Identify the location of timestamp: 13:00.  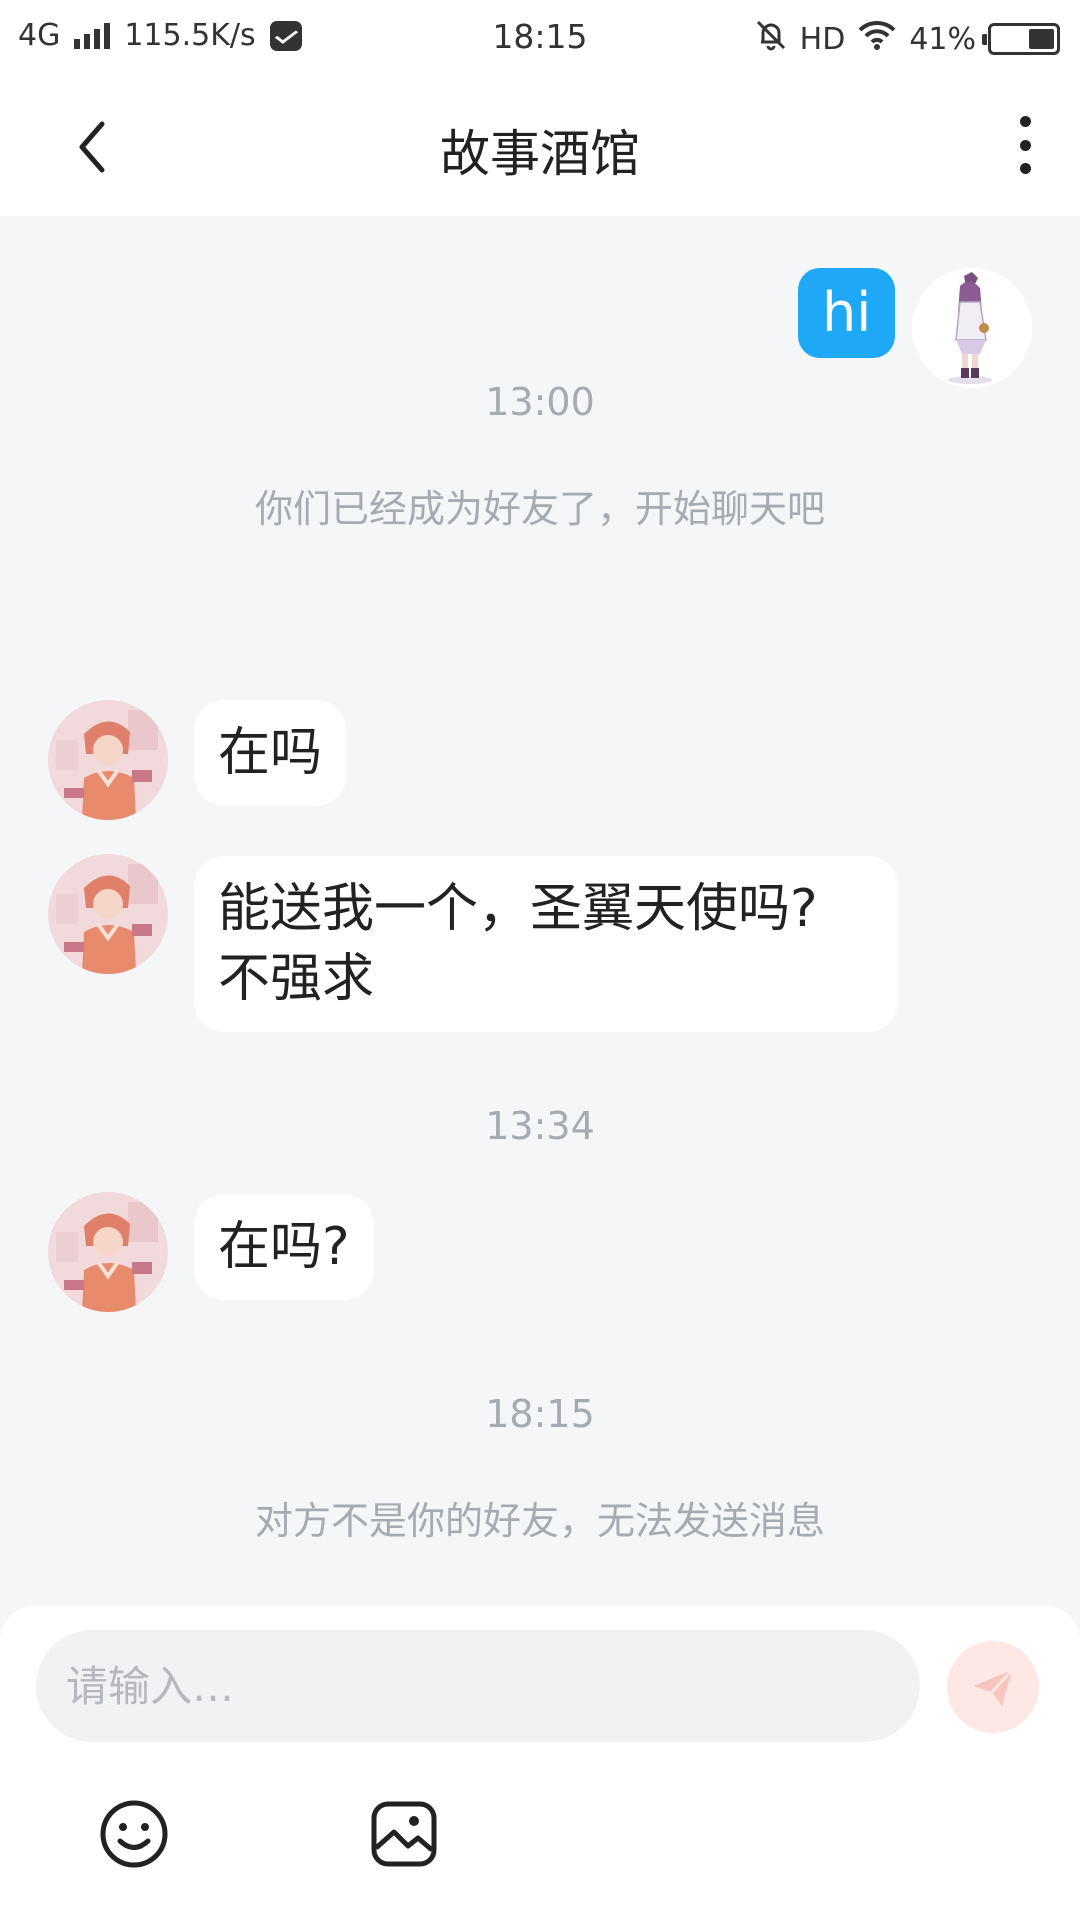
(540, 402).